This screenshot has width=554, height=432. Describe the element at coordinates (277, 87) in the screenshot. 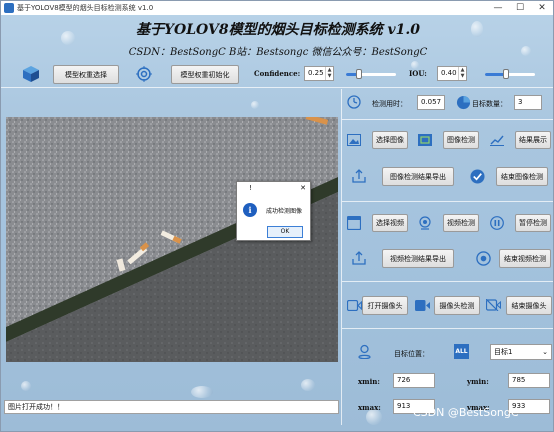

I see `header-divider` at that location.